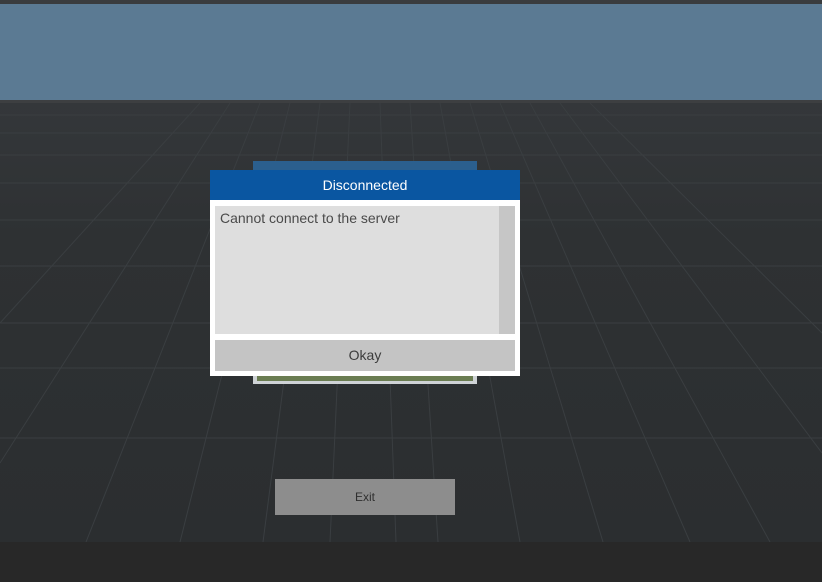 This screenshot has width=822, height=582. I want to click on message-box: Cannot connect to the server, so click(365, 270).